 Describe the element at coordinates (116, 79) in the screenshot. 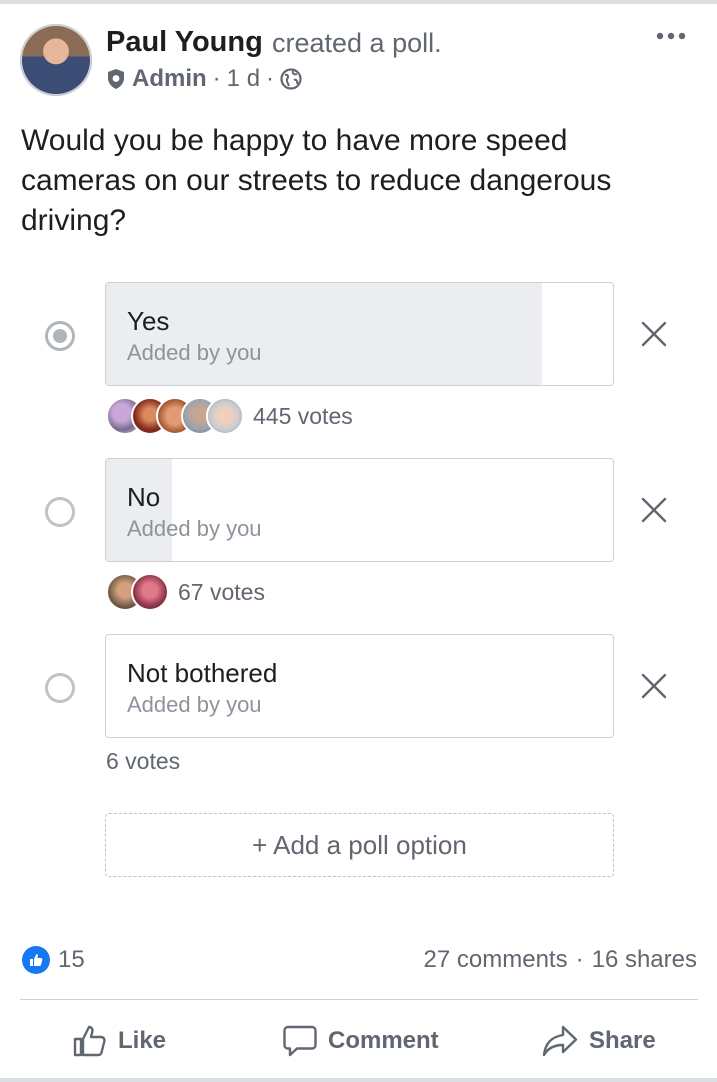

I see `admin-shield-icon` at that location.